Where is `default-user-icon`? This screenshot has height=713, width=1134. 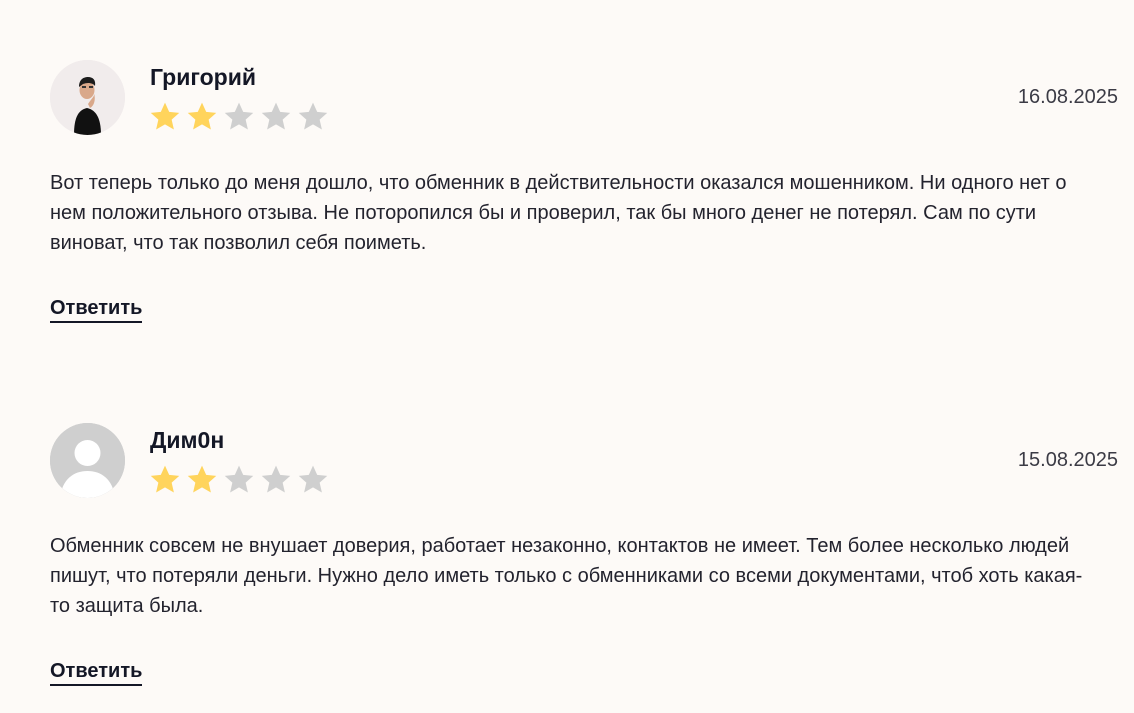 default-user-icon is located at coordinates (87, 460).